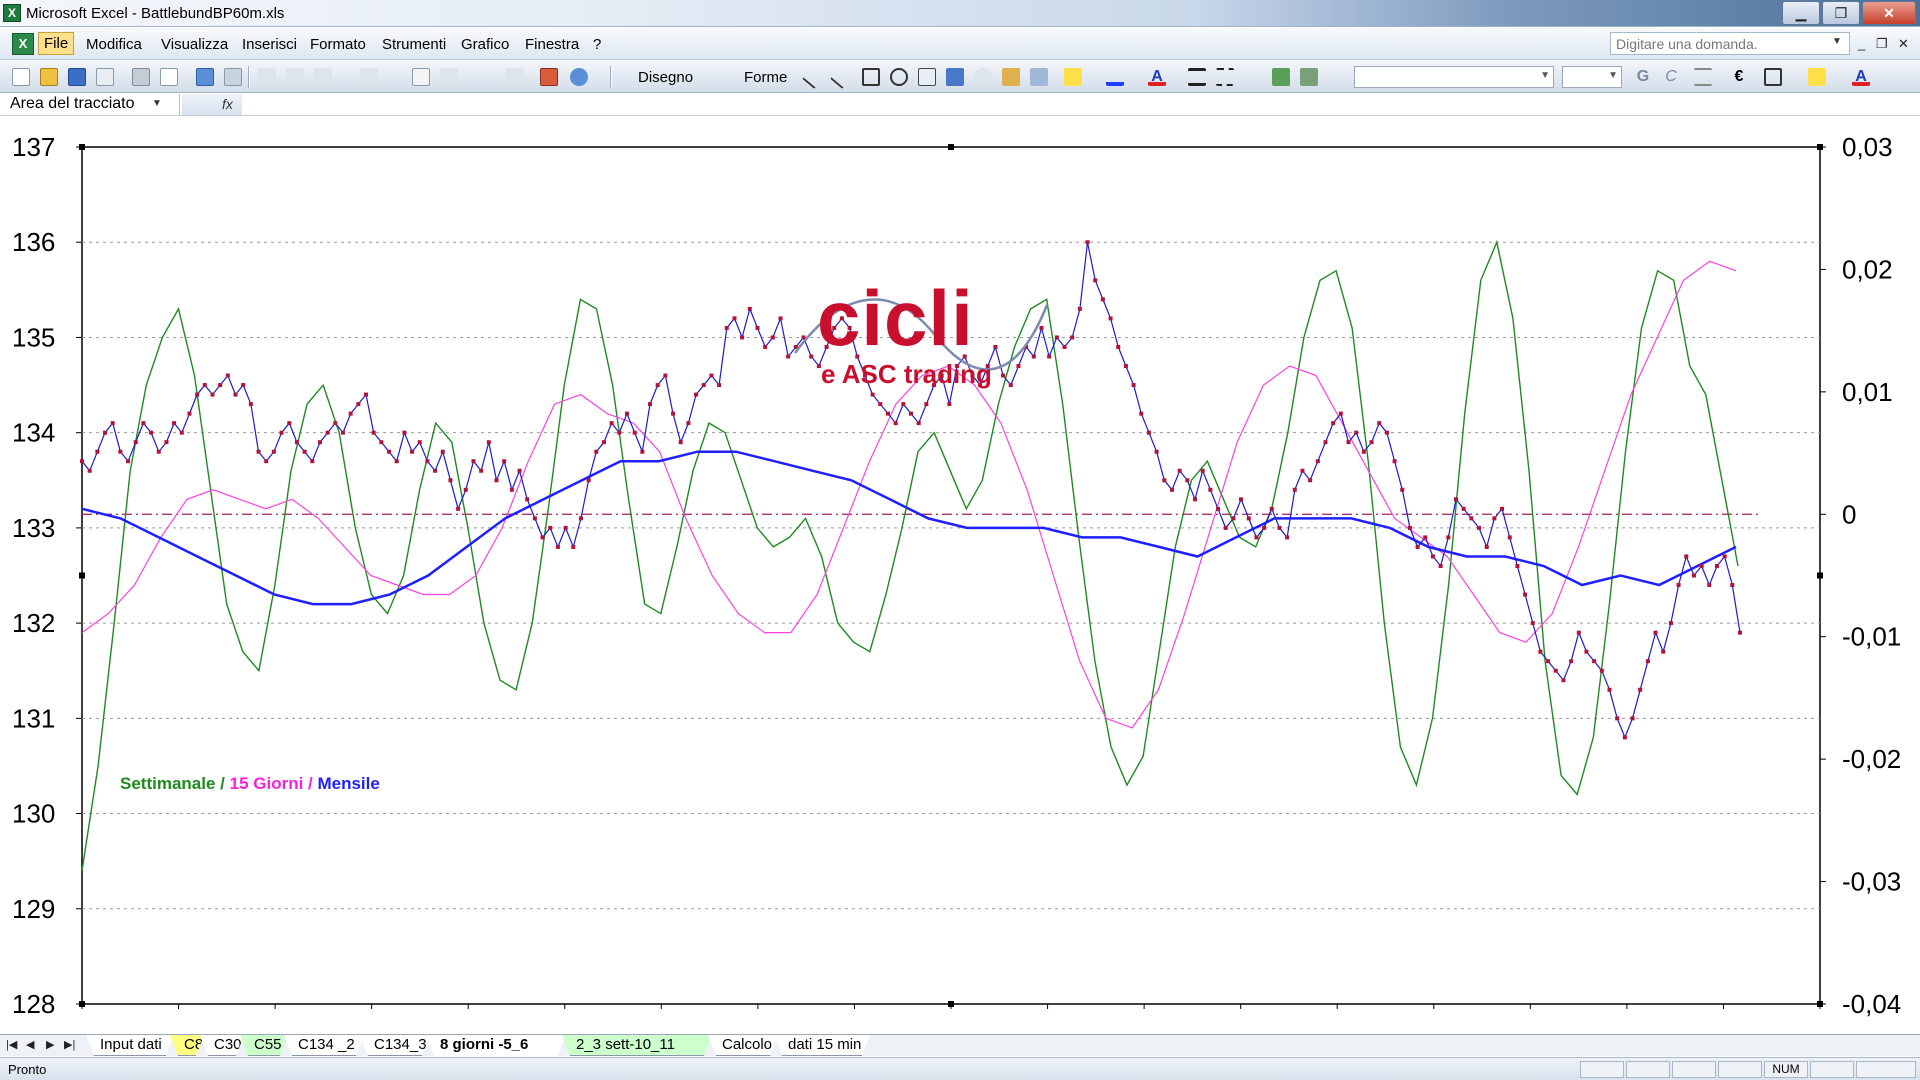  I want to click on open-icon, so click(49, 77).